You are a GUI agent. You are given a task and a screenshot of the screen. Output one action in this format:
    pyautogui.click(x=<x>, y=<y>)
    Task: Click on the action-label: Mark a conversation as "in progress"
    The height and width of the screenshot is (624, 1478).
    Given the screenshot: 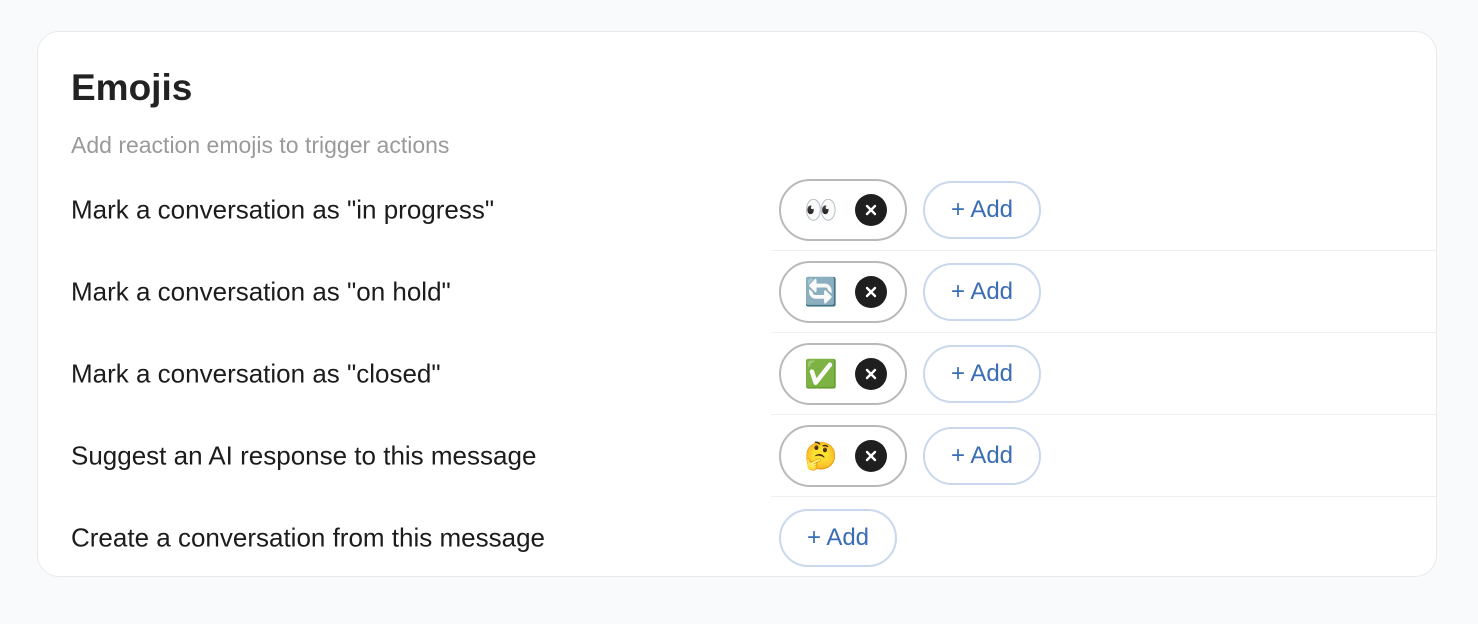 What is the action you would take?
    pyautogui.click(x=283, y=209)
    